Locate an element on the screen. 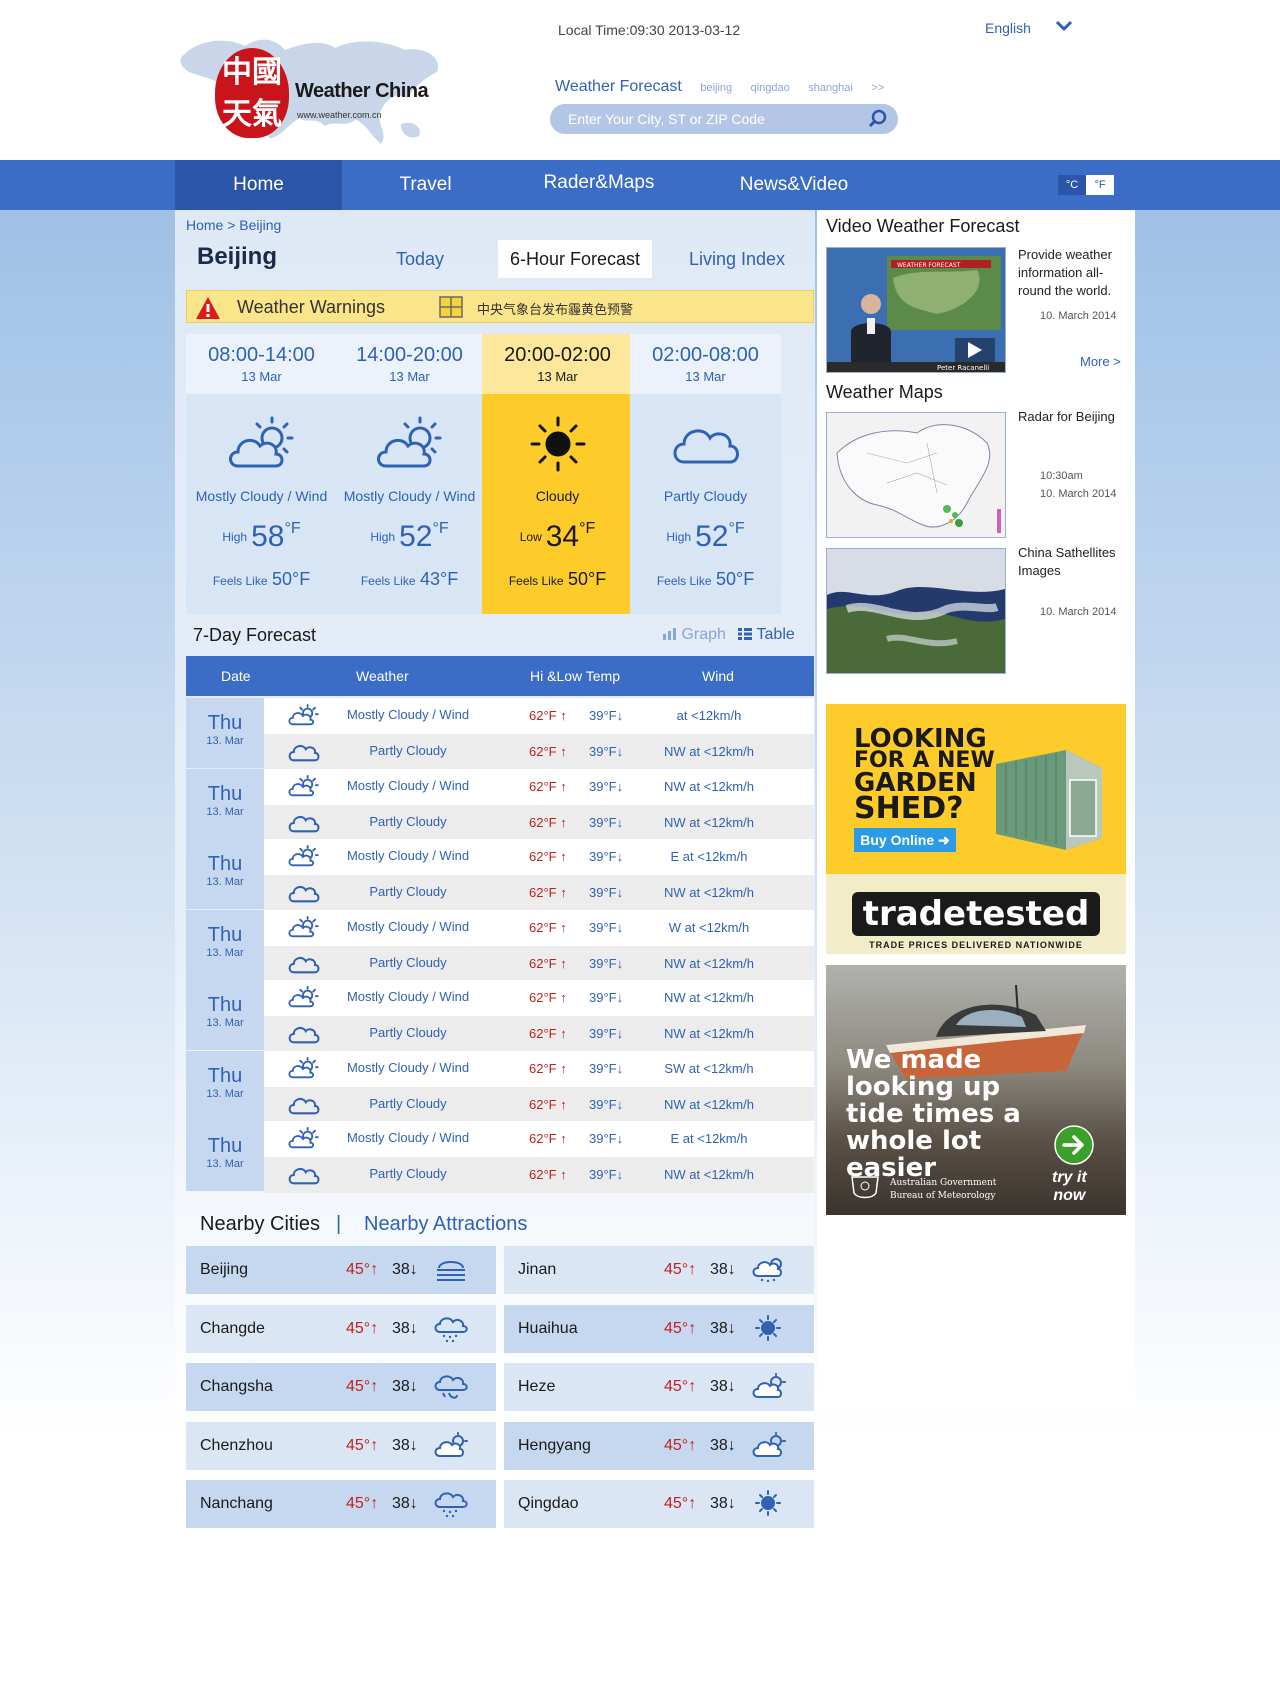 This screenshot has width=1280, height=1688. local-time: Local Time:09:30 2013-03-12 is located at coordinates (649, 30).